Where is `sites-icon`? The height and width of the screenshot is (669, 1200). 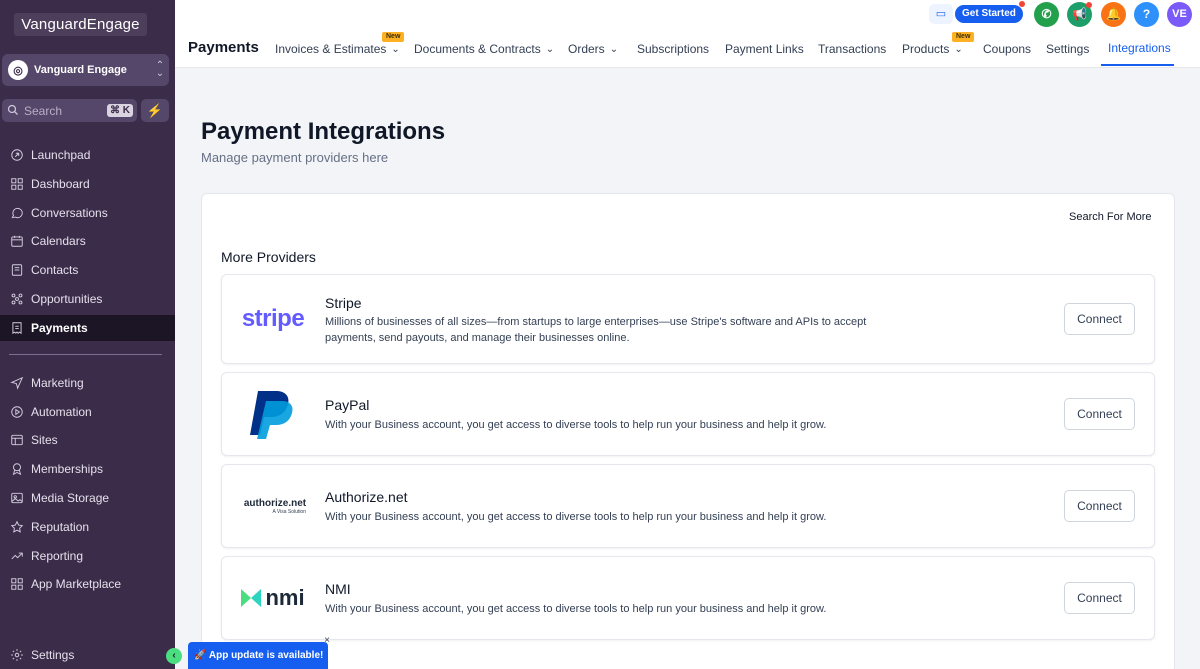 sites-icon is located at coordinates (17, 440).